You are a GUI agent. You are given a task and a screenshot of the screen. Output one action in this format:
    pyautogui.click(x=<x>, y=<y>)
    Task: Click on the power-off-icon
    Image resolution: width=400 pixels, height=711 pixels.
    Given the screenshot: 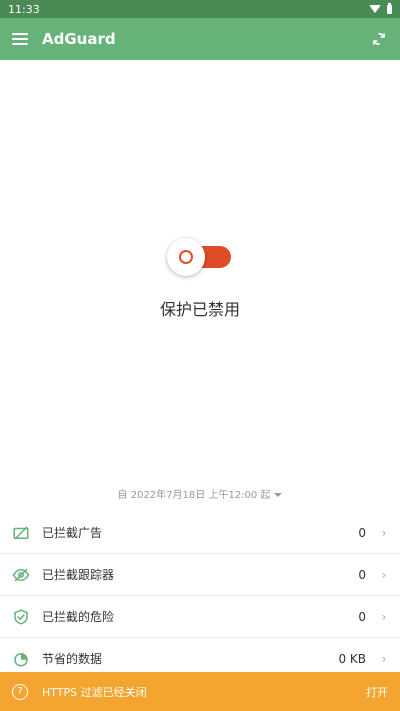 What is the action you would take?
    pyautogui.click(x=186, y=257)
    